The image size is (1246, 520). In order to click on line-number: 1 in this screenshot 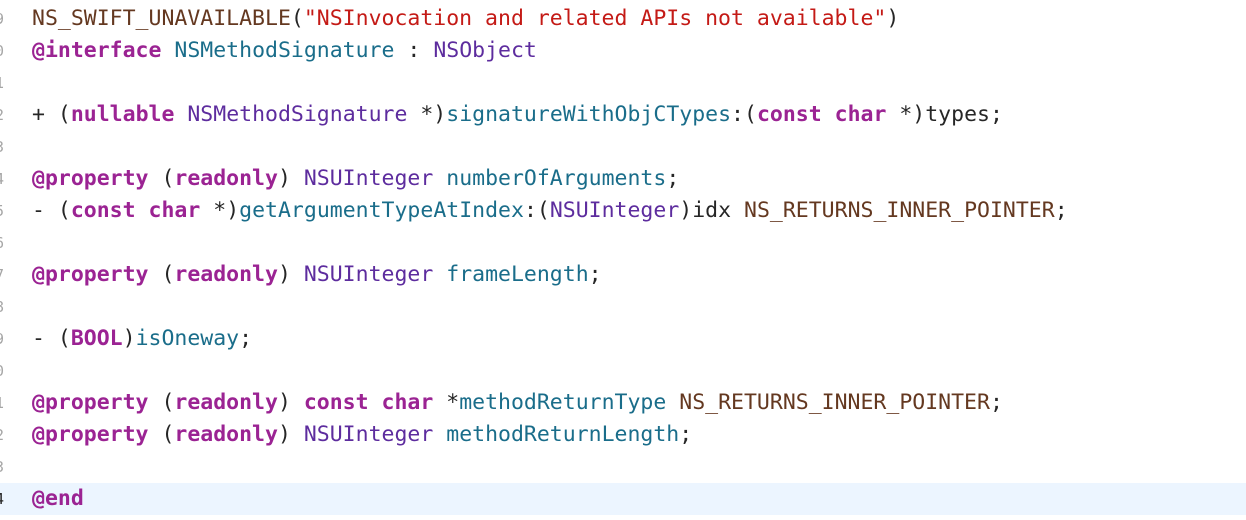, I will do `click(4, 403)`.